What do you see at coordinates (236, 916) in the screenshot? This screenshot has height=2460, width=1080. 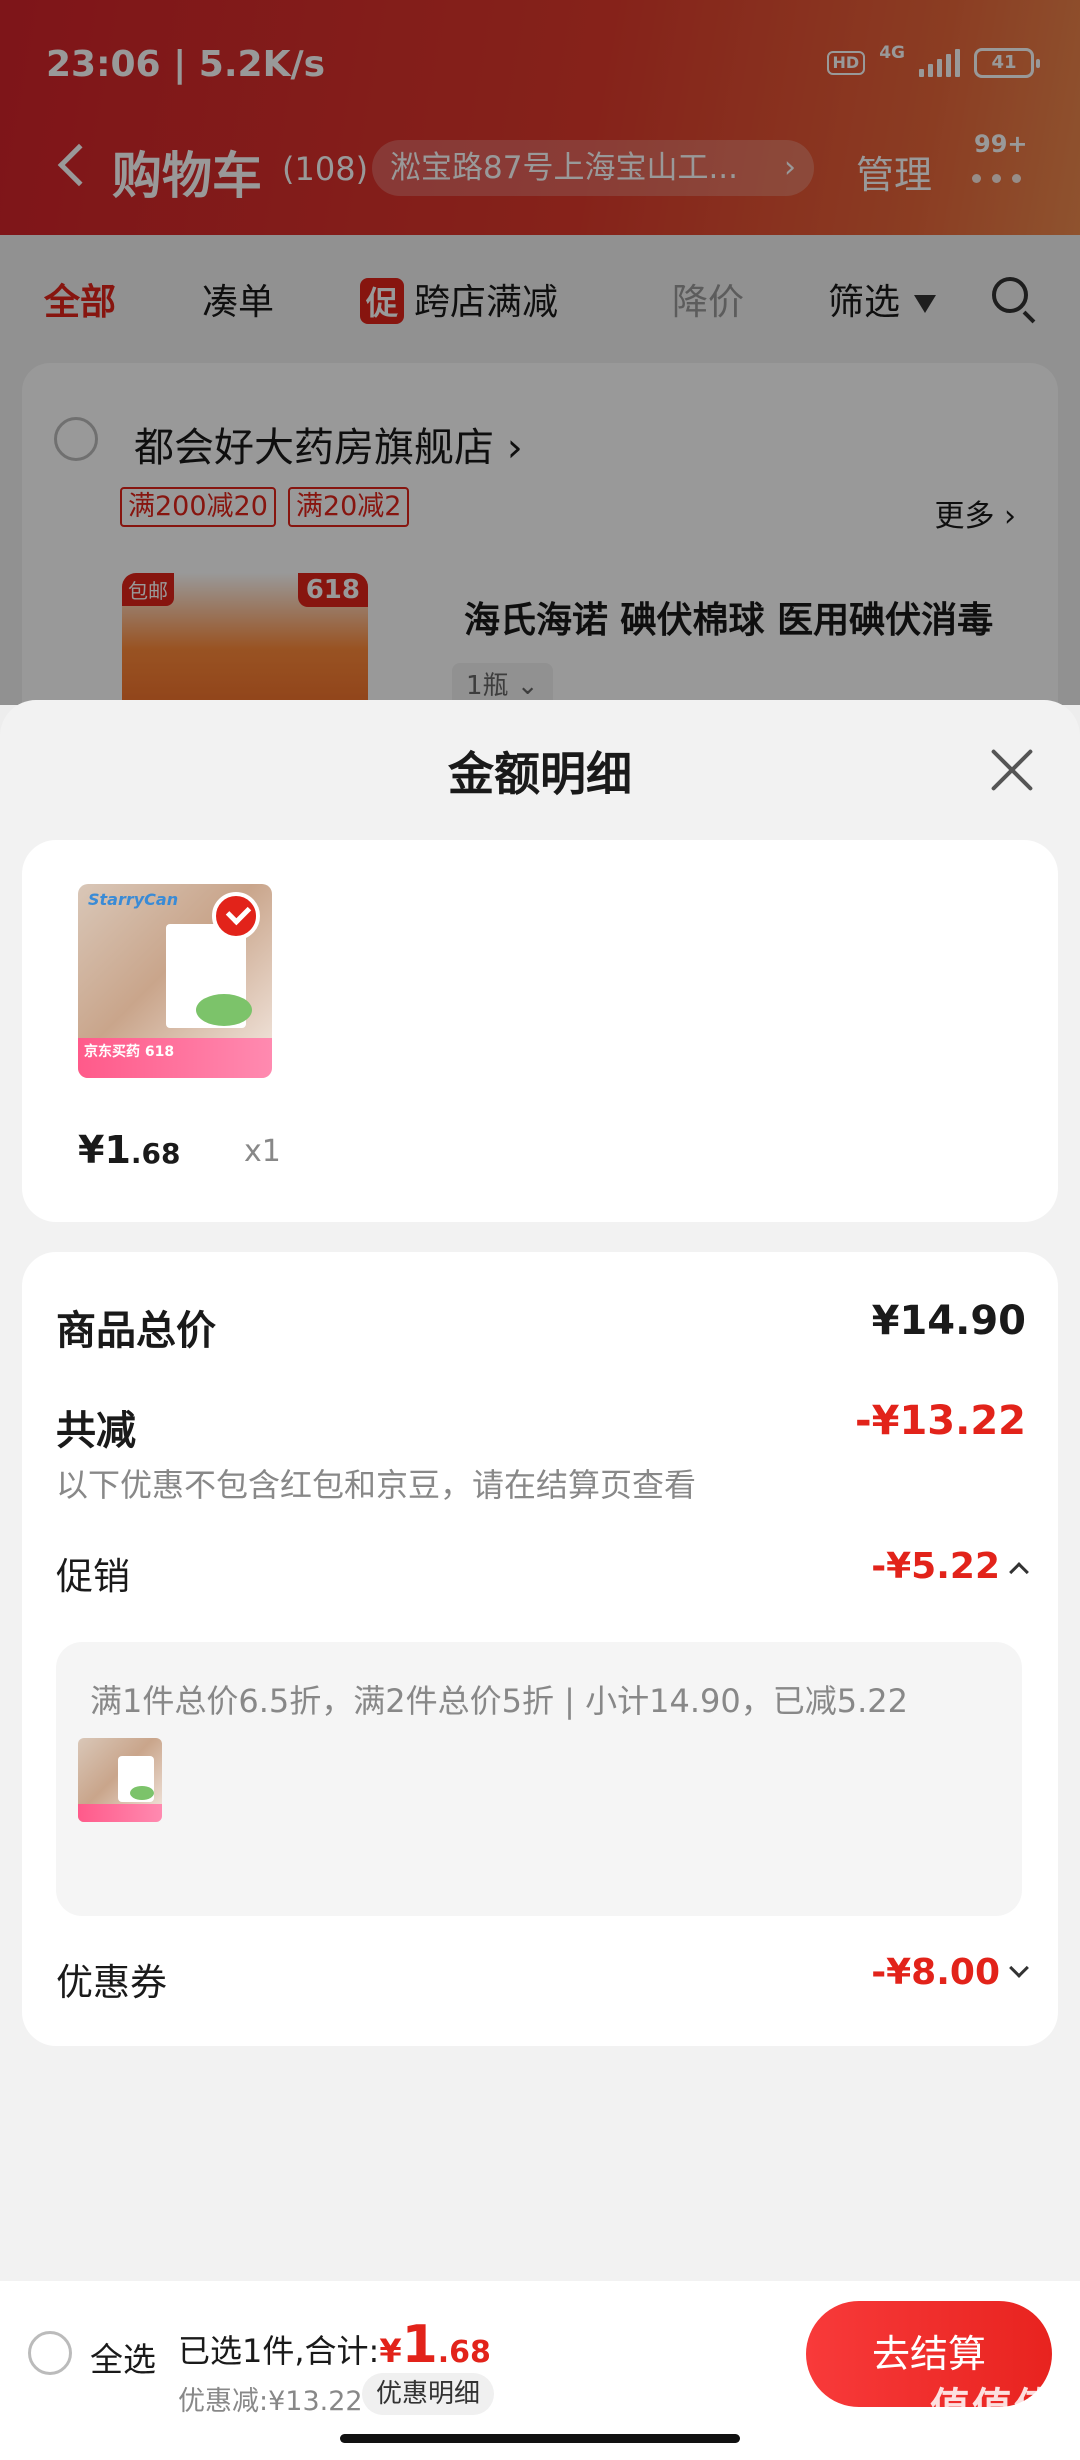 I see `checked-icon` at bounding box center [236, 916].